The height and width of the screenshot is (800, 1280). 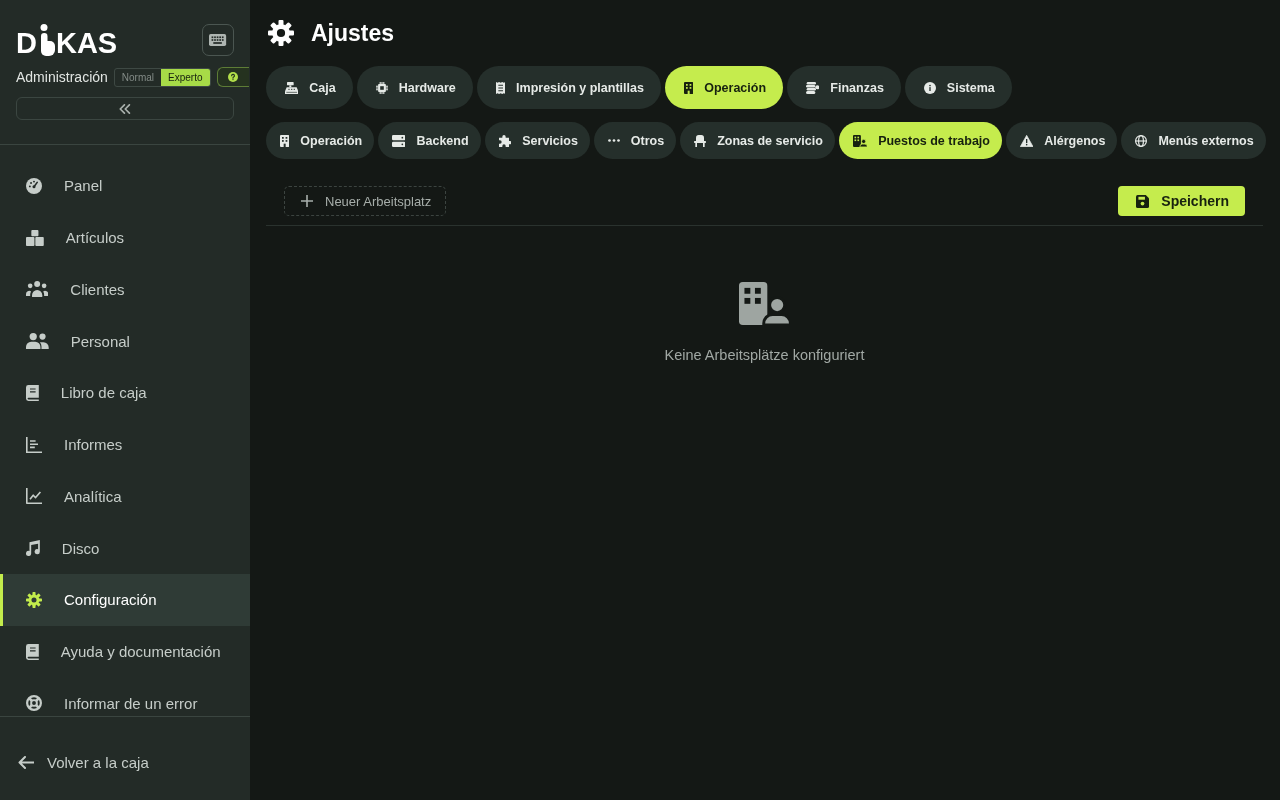 What do you see at coordinates (125, 186) in the screenshot?
I see `nav-item: Panel` at bounding box center [125, 186].